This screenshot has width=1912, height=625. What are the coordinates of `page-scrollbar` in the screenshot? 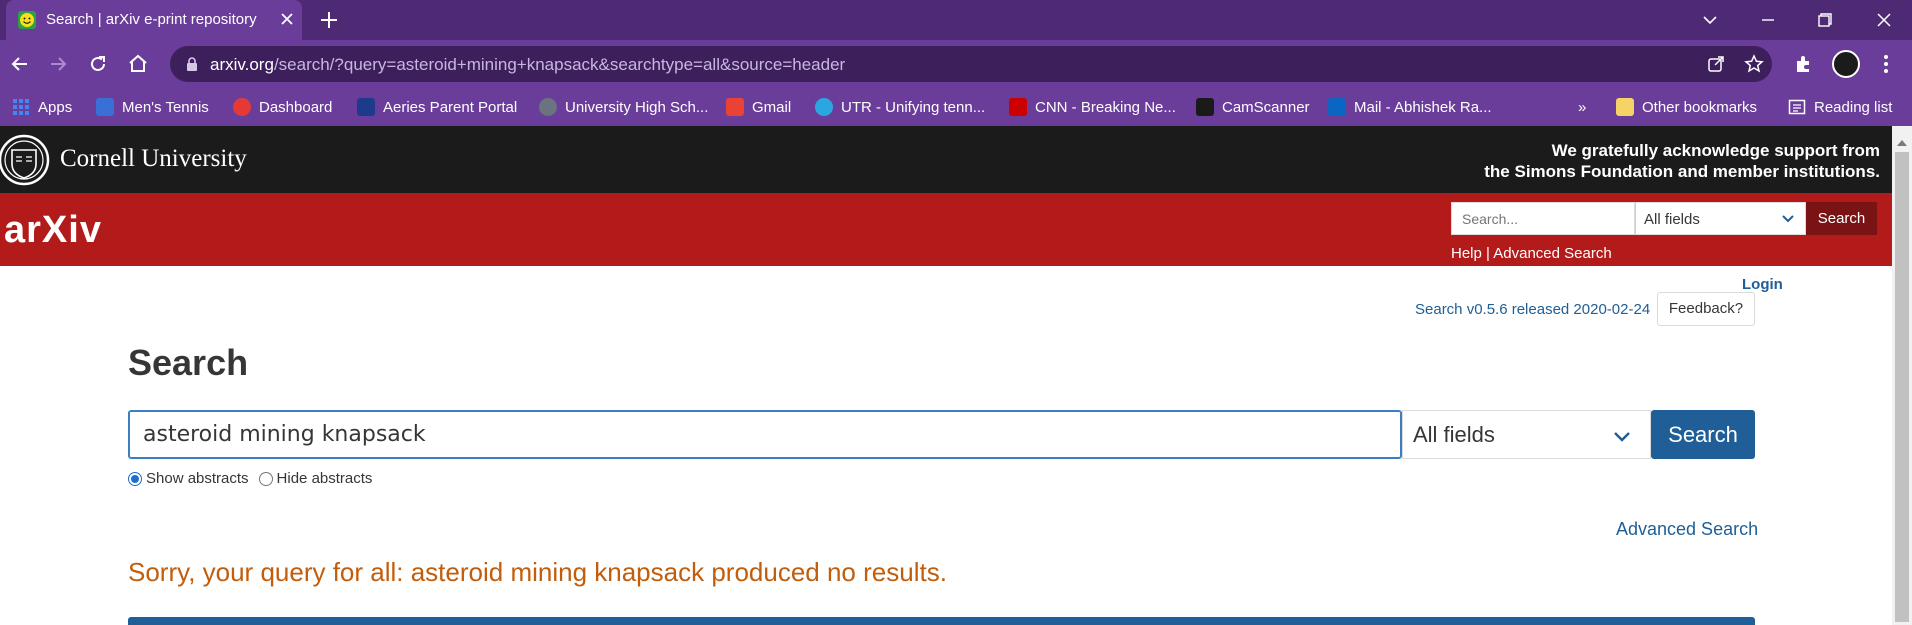 It's located at (1902, 375).